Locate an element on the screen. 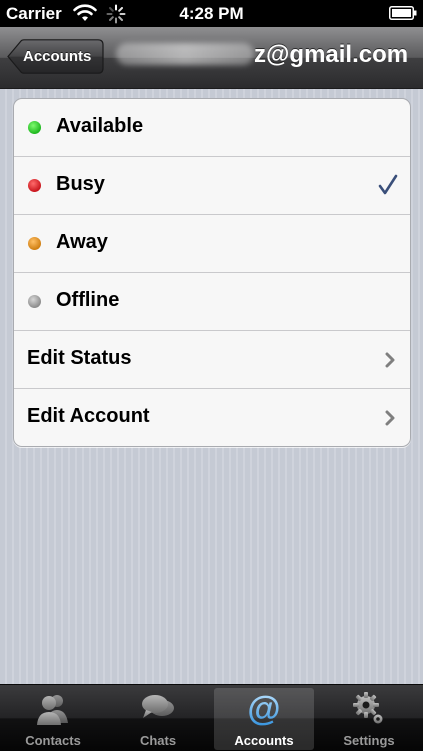 This screenshot has height=751, width=423. status-label: Busy is located at coordinates (80, 184).